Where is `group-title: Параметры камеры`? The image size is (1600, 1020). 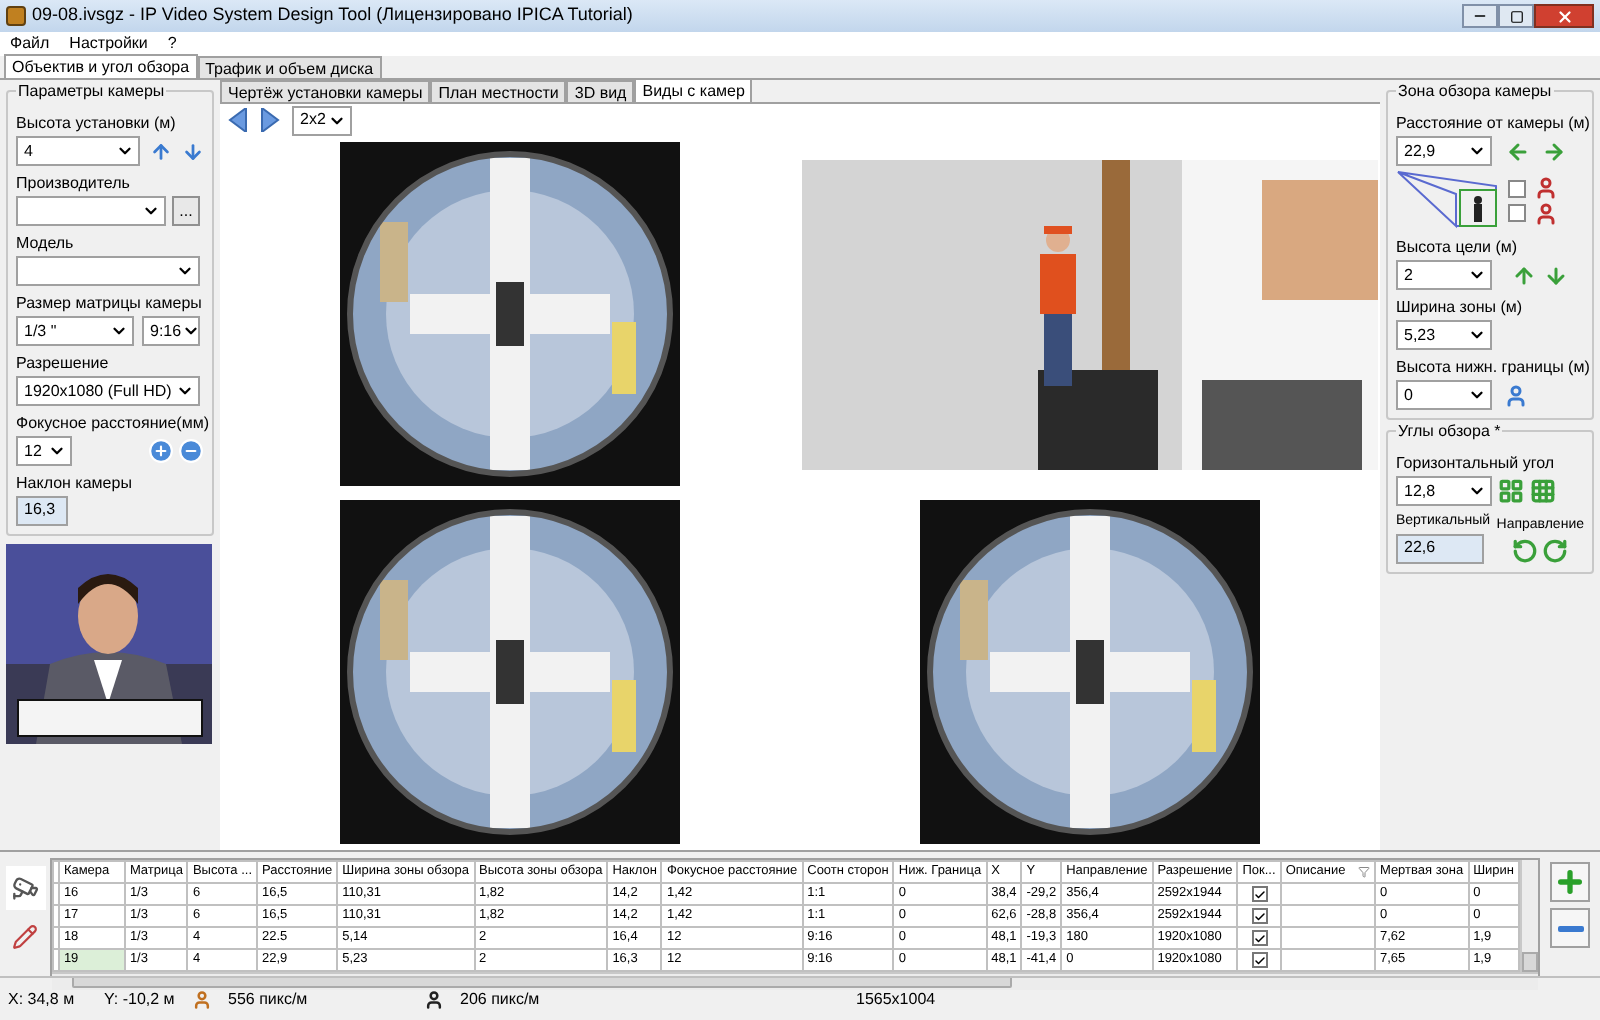 group-title: Параметры камеры is located at coordinates (91, 92).